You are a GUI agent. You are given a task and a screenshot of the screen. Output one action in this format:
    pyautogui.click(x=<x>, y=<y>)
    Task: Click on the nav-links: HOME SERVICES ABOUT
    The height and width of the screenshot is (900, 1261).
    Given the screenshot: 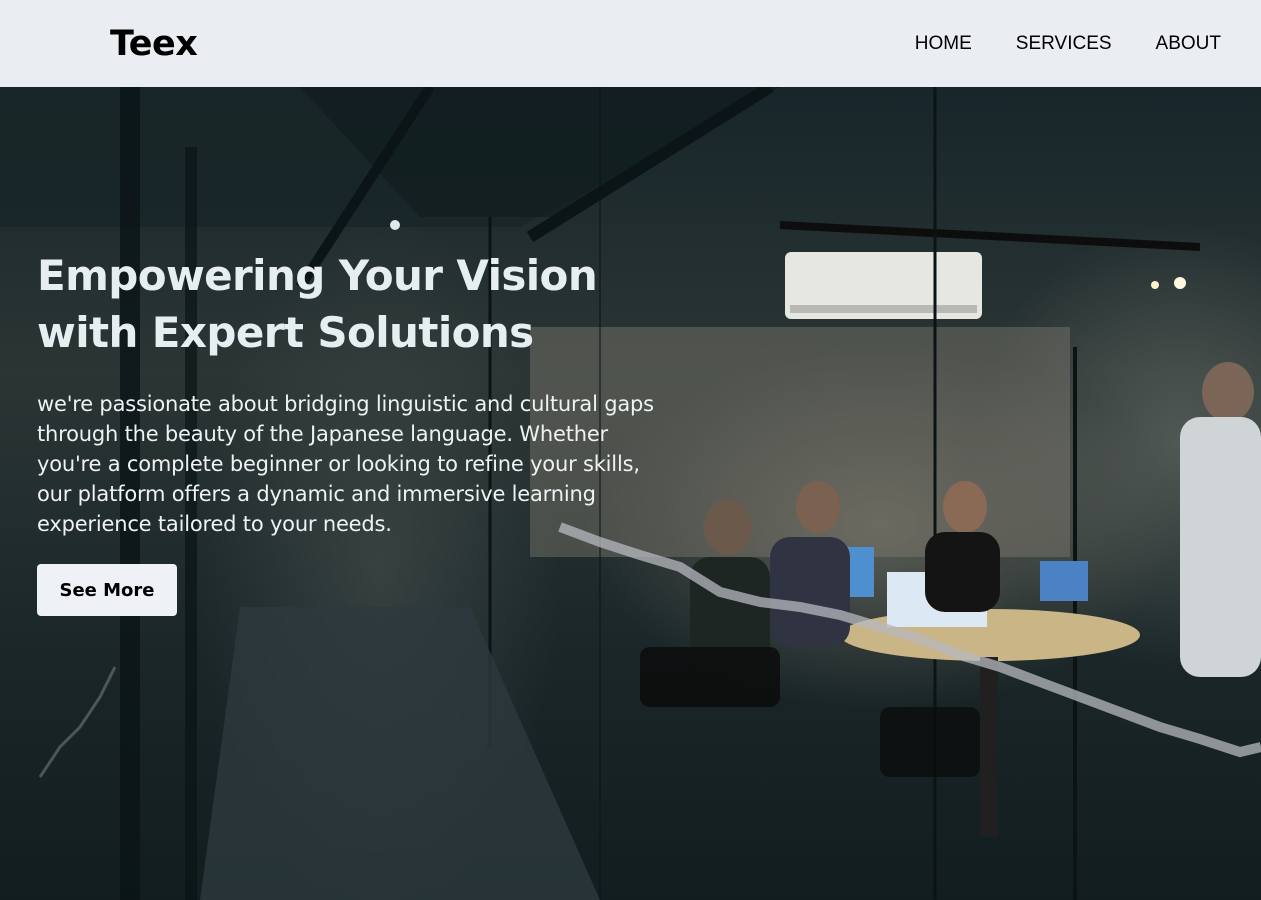 What is the action you would take?
    pyautogui.click(x=1068, y=44)
    